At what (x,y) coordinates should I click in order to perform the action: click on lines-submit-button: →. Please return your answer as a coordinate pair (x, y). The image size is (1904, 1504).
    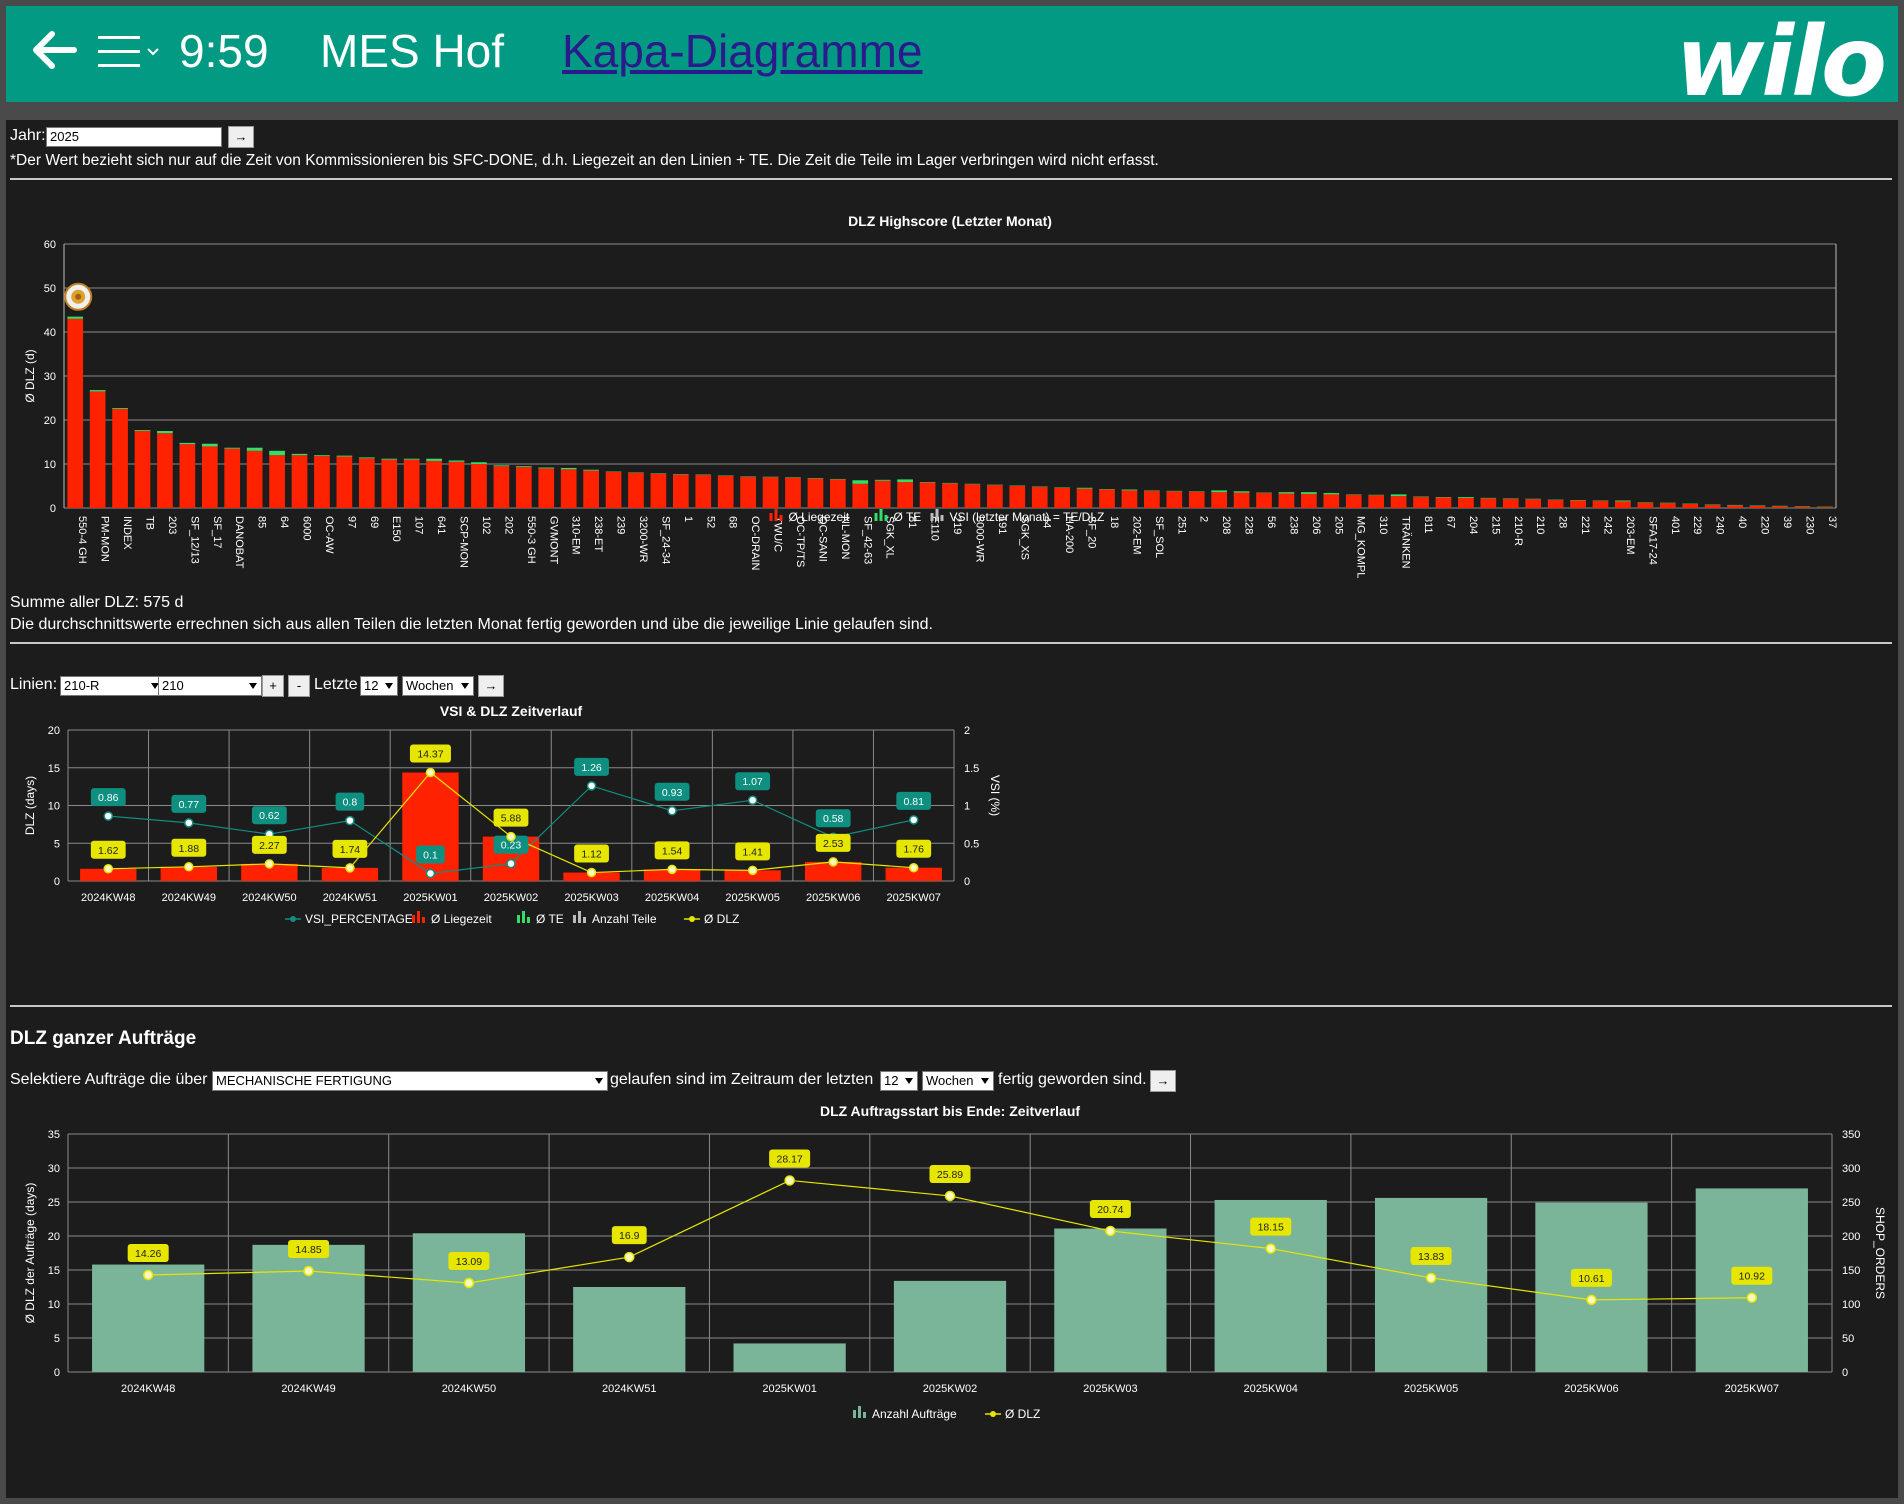
    Looking at the image, I should click on (491, 686).